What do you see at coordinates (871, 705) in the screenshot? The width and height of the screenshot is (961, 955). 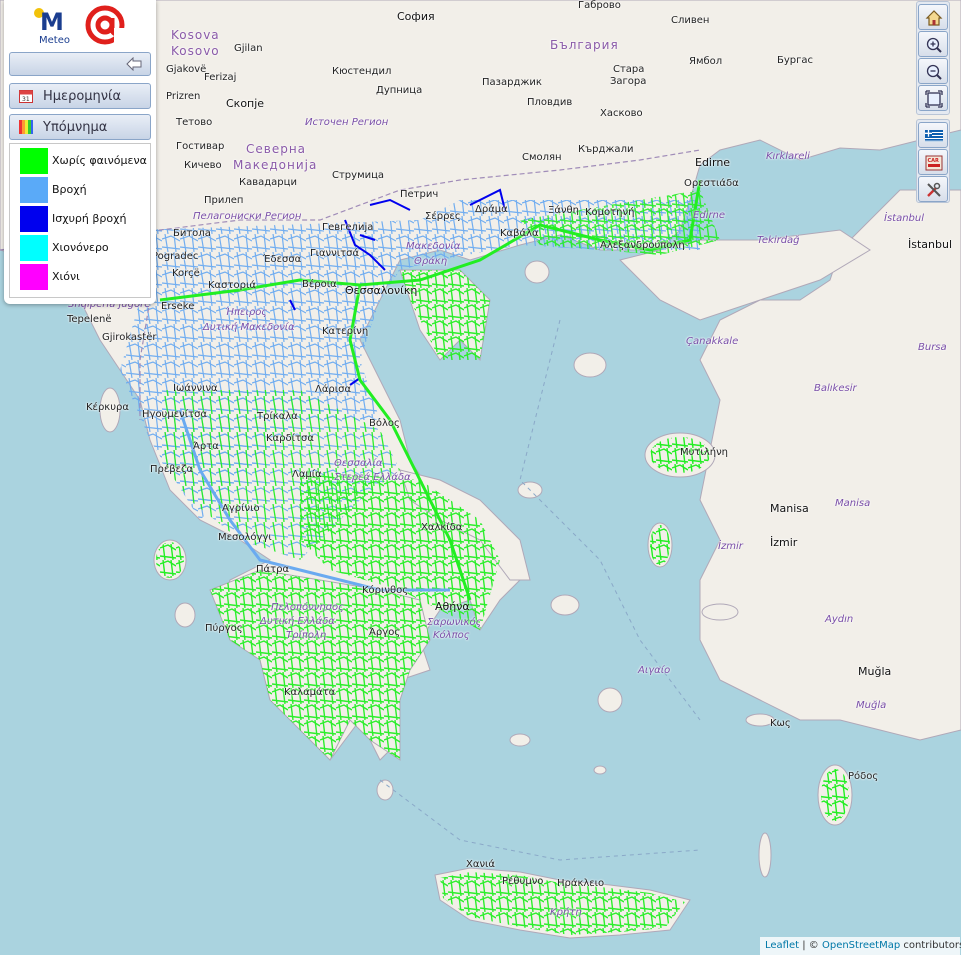 I see `label-mugla-region: Muğla` at bounding box center [871, 705].